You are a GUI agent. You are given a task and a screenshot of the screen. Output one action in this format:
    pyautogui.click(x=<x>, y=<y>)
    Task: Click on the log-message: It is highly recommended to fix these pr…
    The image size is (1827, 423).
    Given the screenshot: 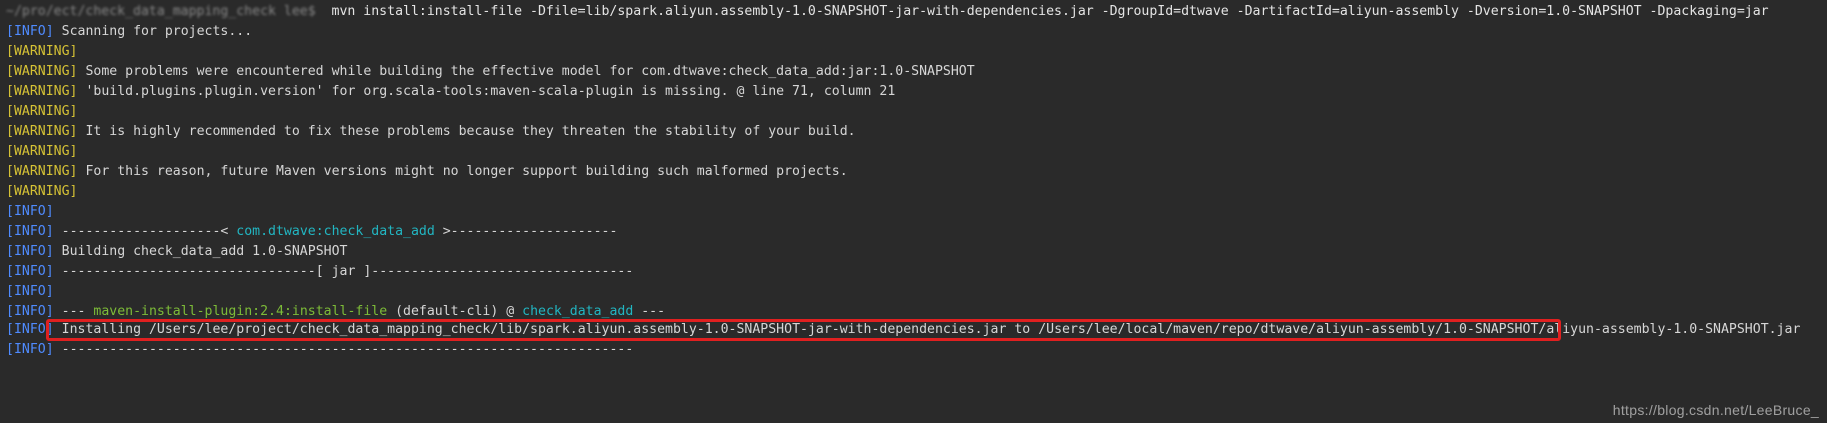 What is the action you would take?
    pyautogui.click(x=470, y=131)
    